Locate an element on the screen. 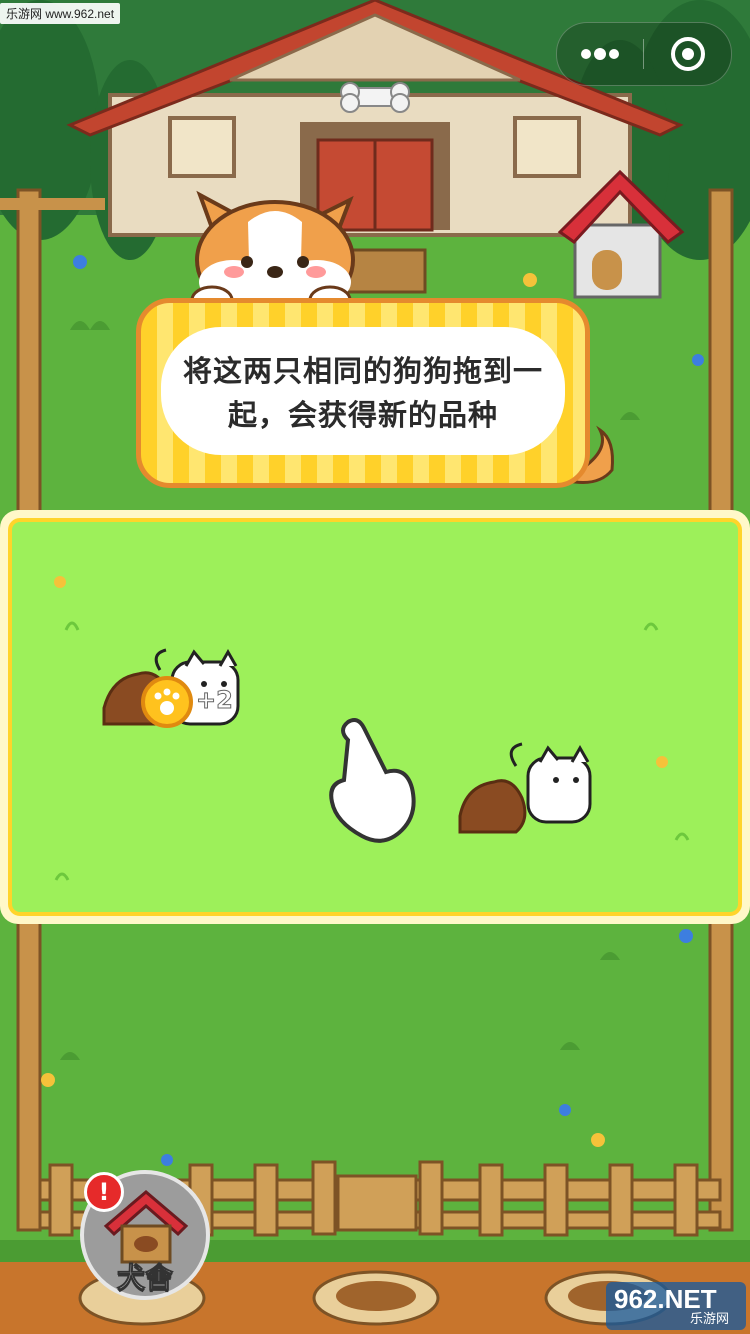  watermark-bottom-sub: 乐游网 is located at coordinates (710, 1318).